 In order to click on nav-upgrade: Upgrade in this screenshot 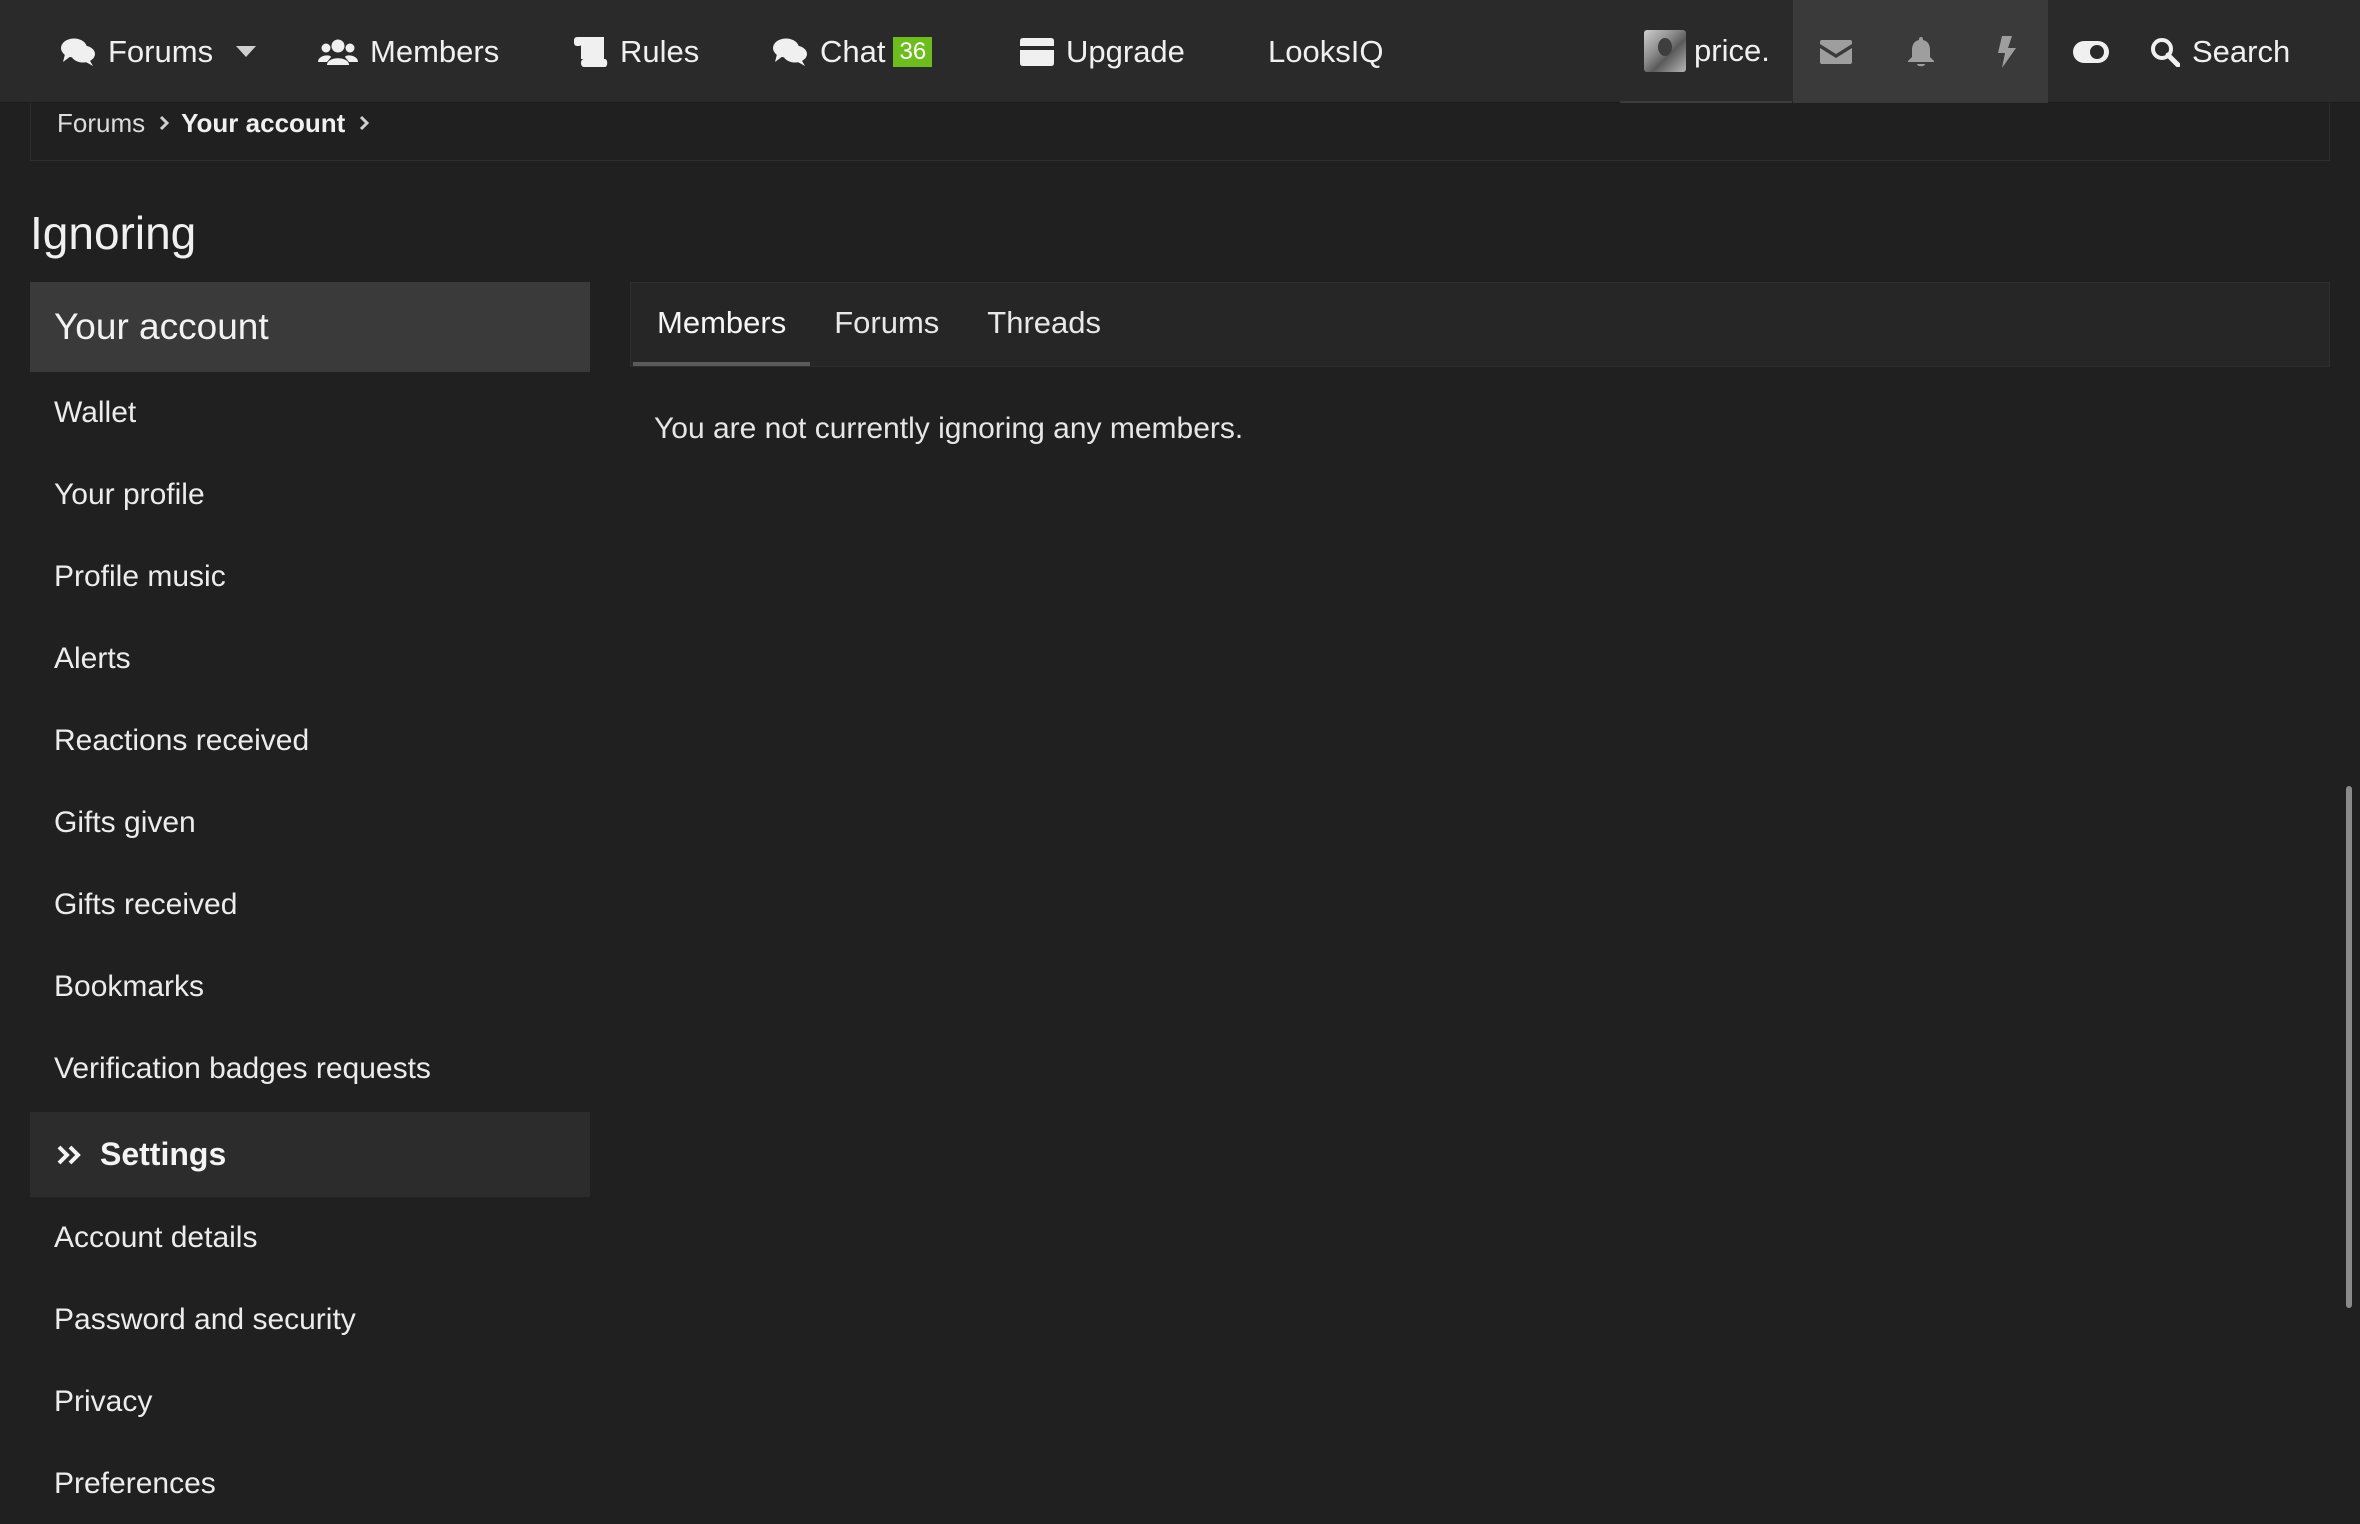, I will do `click(1102, 51)`.